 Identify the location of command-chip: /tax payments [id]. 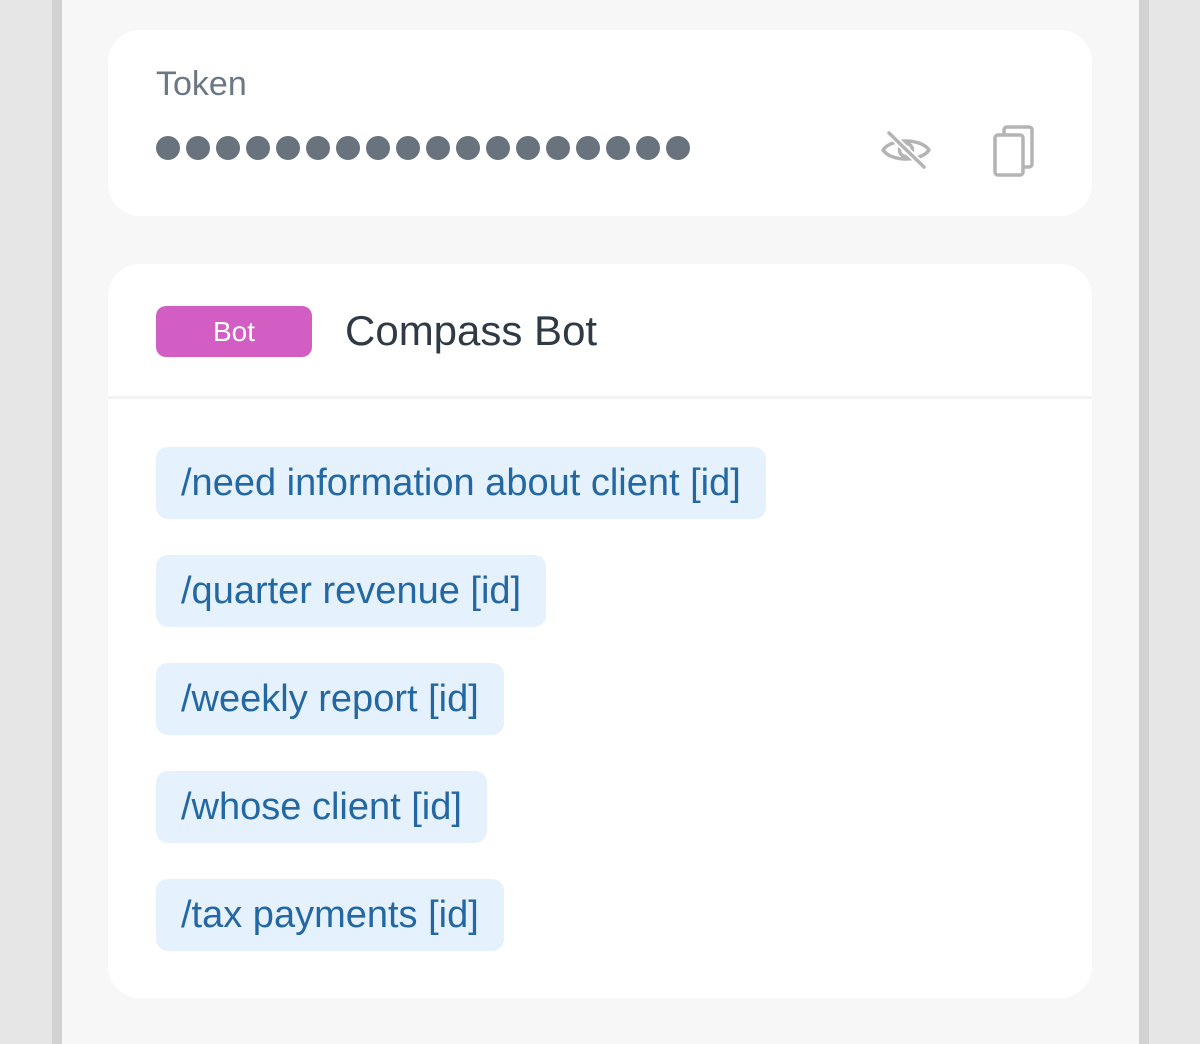
(330, 915).